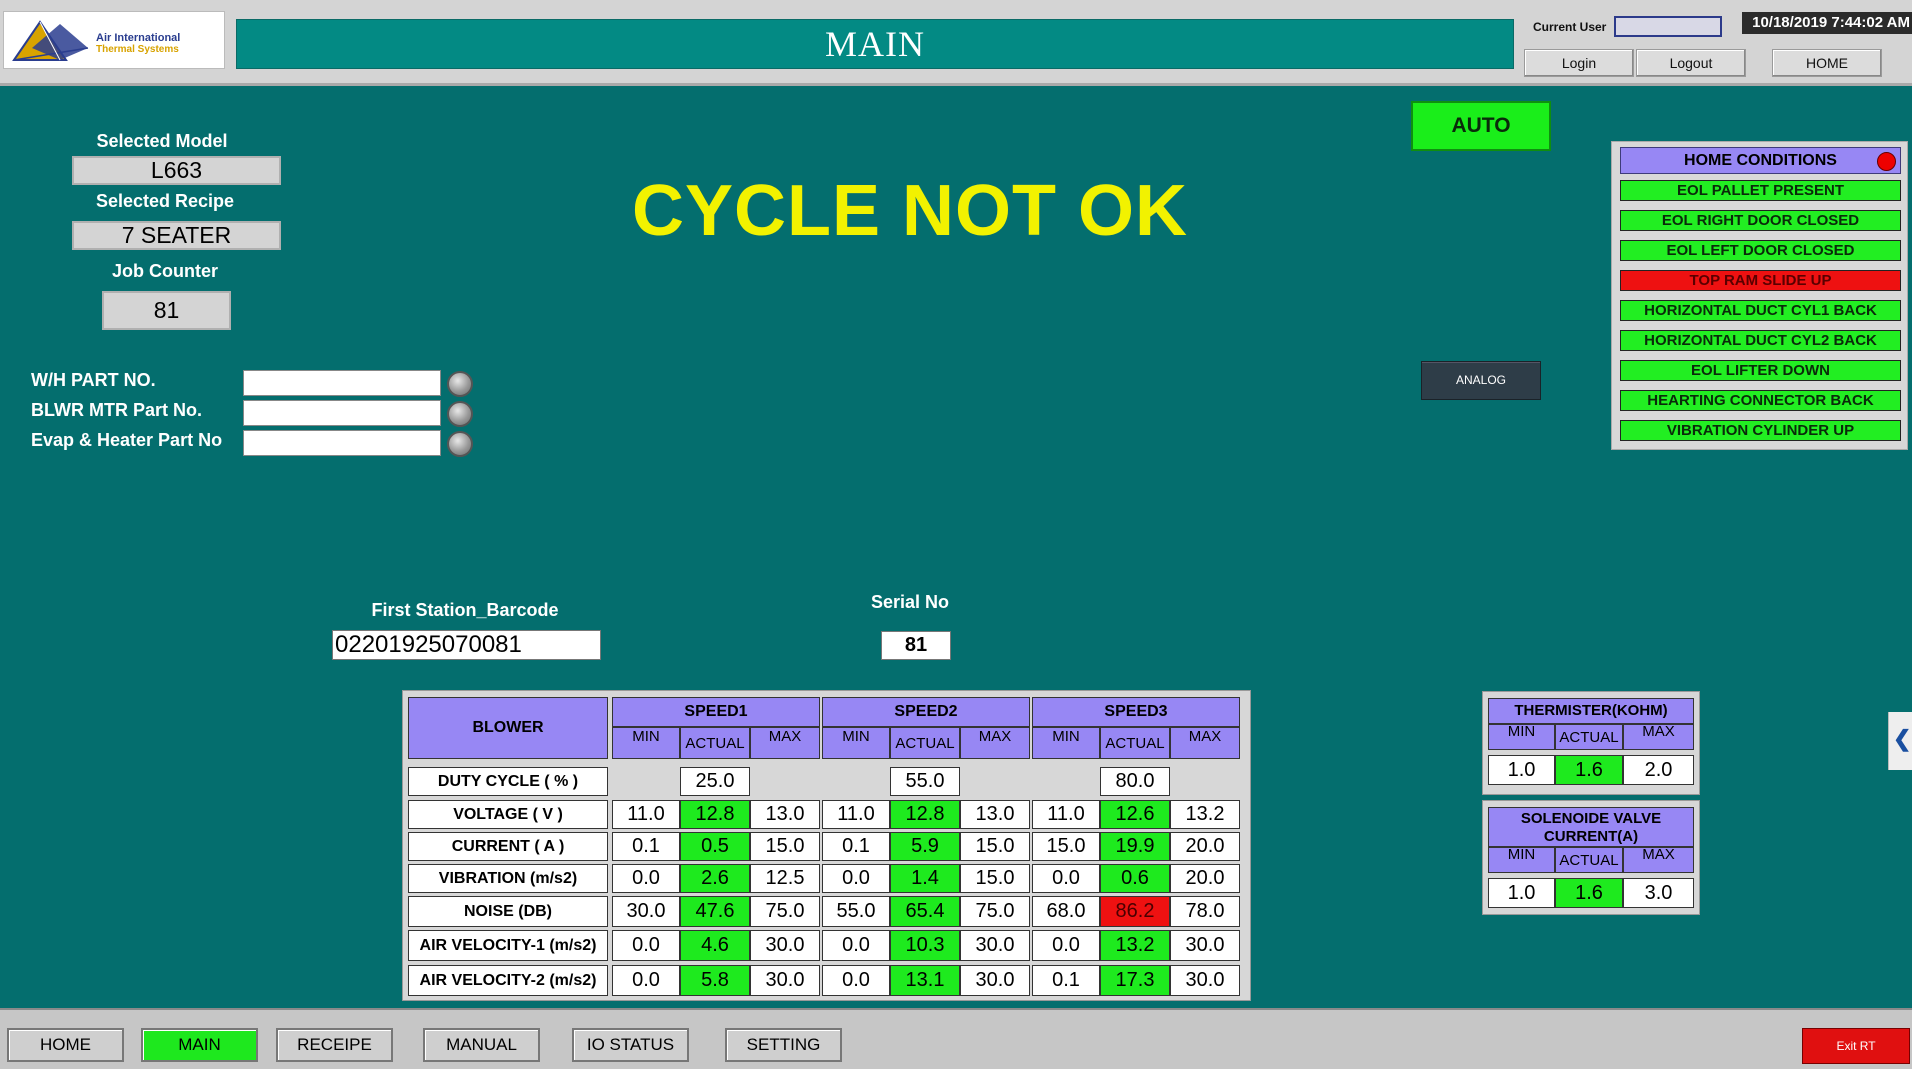 The image size is (1912, 1069). I want to click on selected-model-value: L663, so click(176, 170).